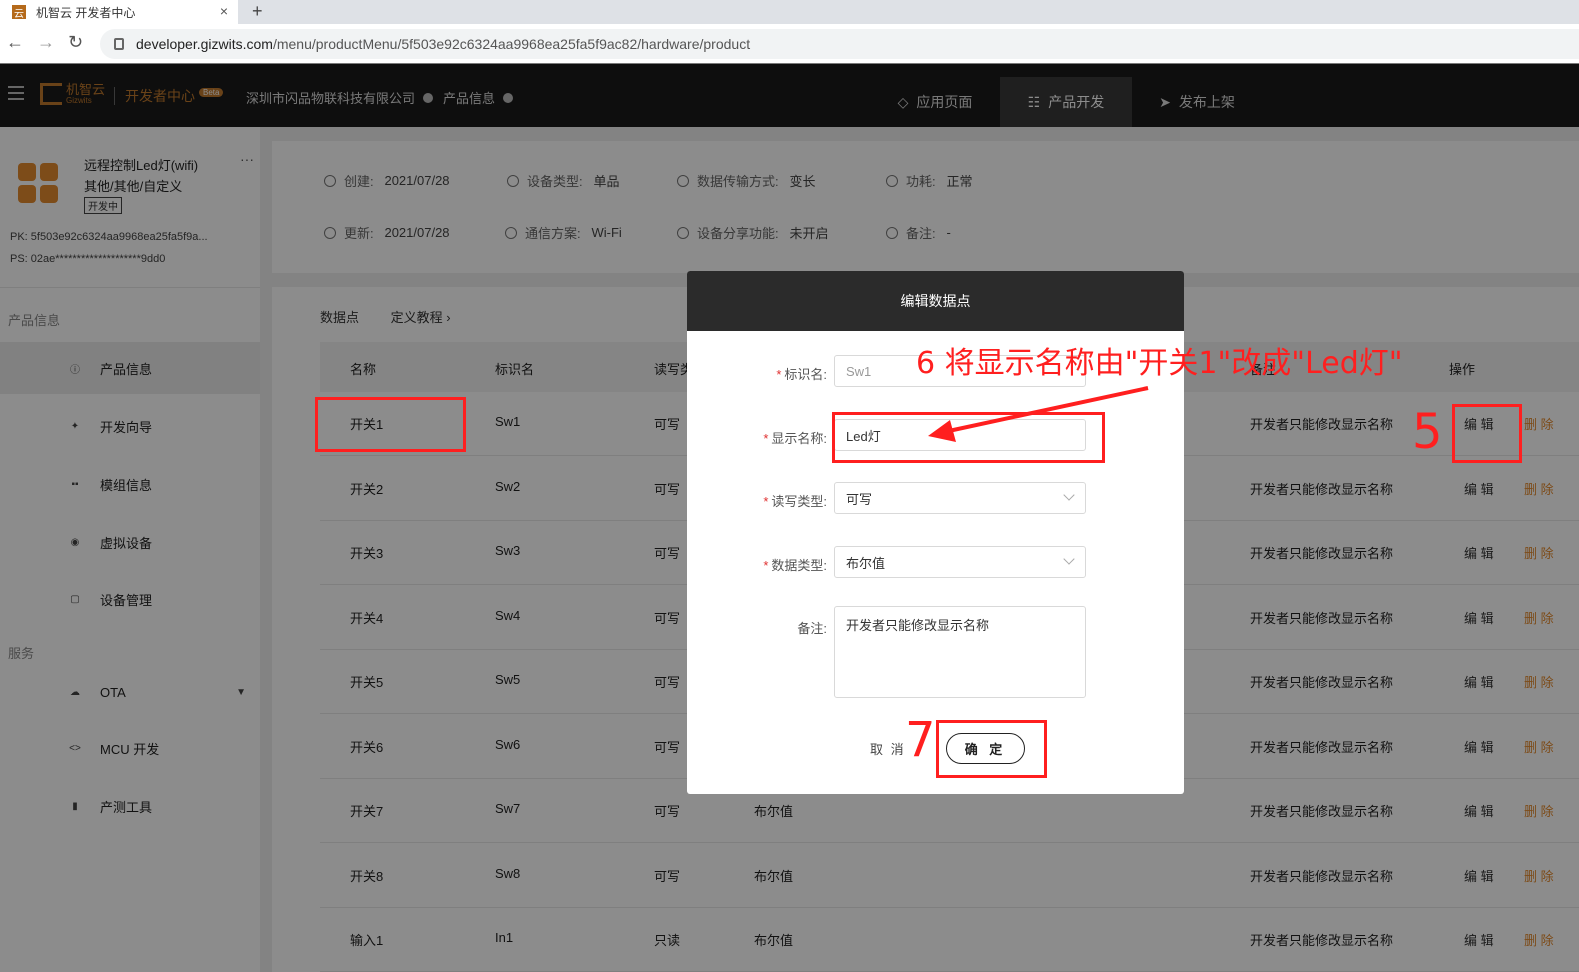 The height and width of the screenshot is (972, 1579). Describe the element at coordinates (257, 11) in the screenshot. I see `new-tab-icon: +` at that location.